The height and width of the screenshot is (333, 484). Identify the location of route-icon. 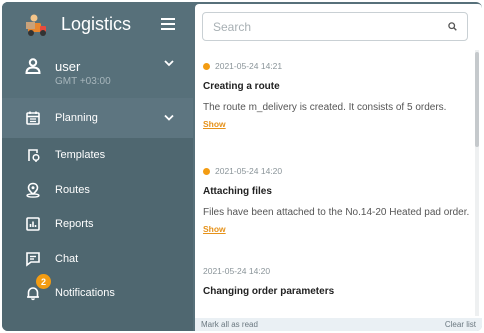
(33, 190).